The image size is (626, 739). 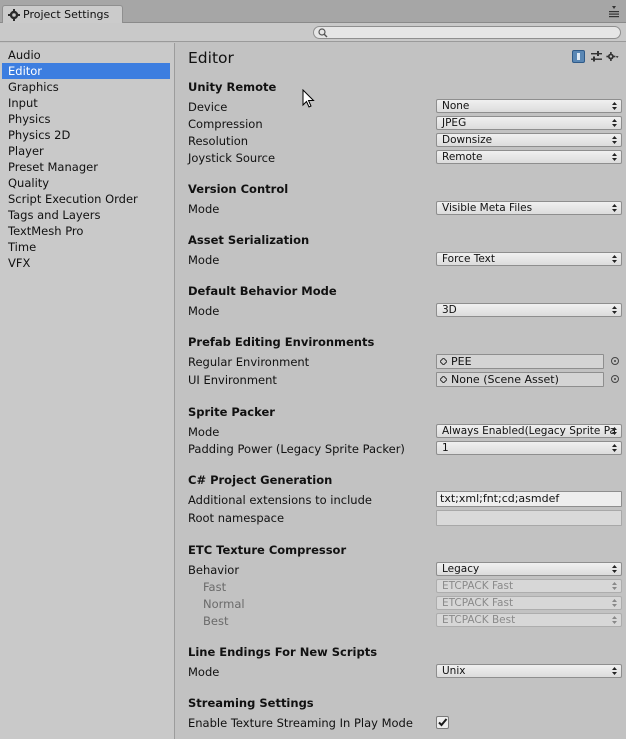 What do you see at coordinates (520, 361) in the screenshot?
I see `regular-environment-field: PEE` at bounding box center [520, 361].